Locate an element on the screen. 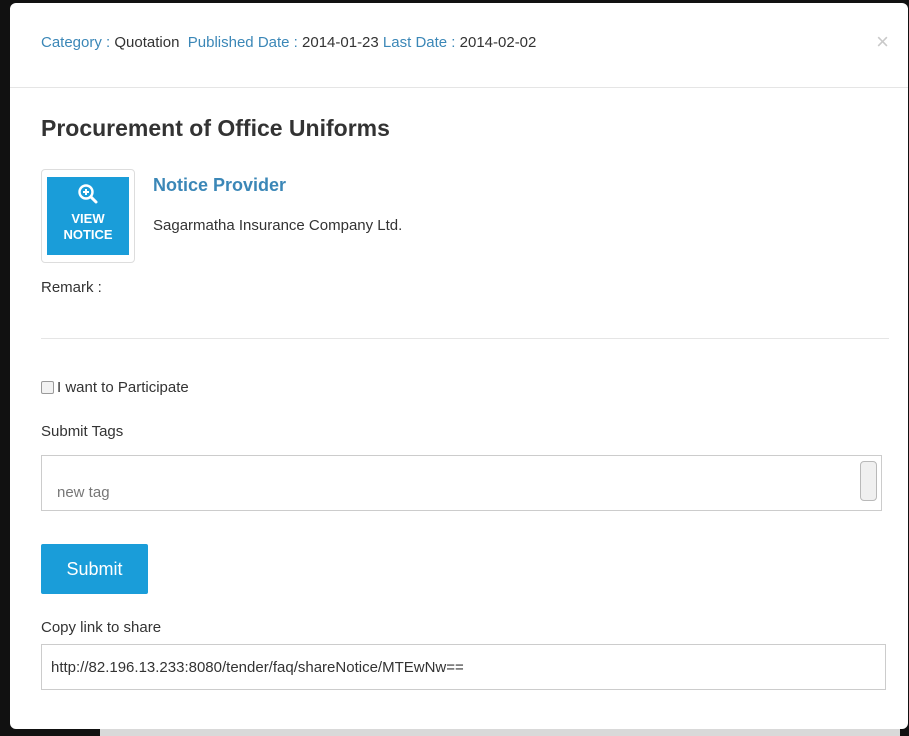 Image resolution: width=909 pixels, height=736 pixels. participate-checkbox-row: I want to Participate is located at coordinates (115, 389).